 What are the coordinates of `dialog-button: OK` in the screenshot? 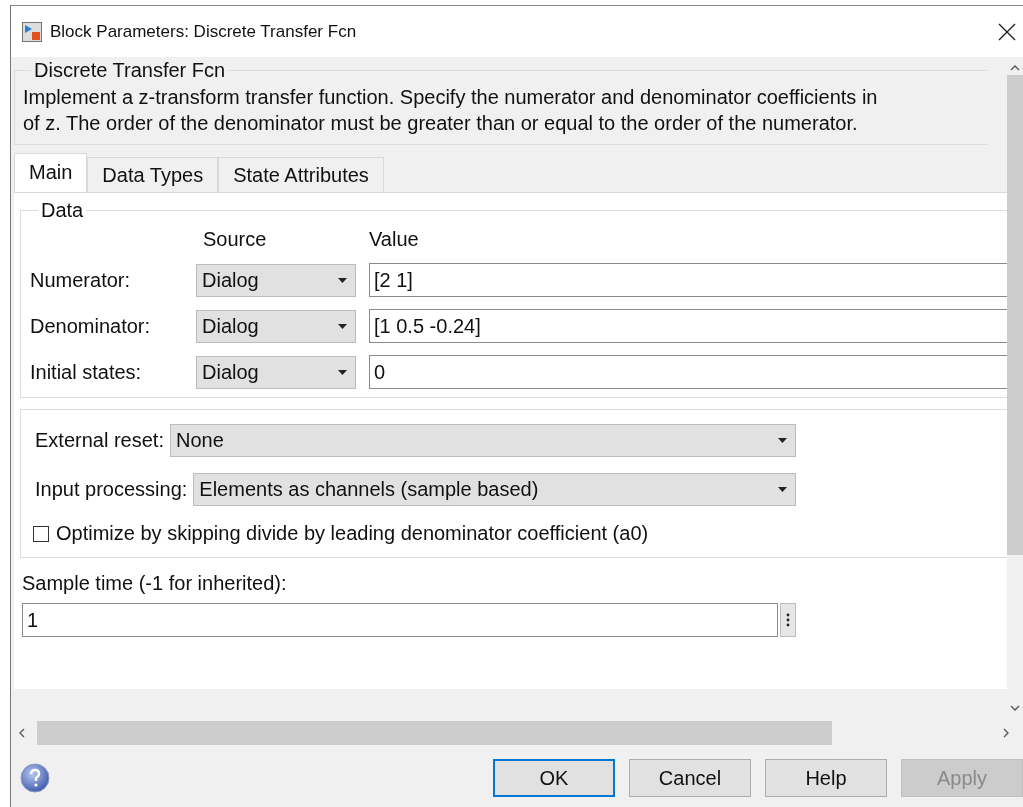 It's located at (554, 778).